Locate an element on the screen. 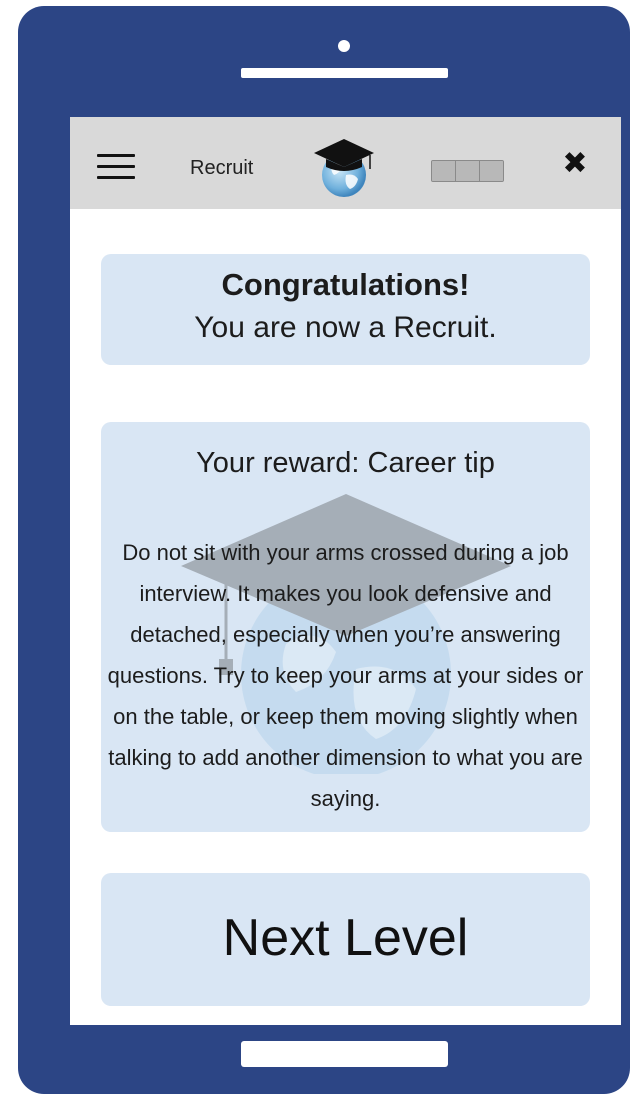 This screenshot has width=630, height=1094. camera-dot is located at coordinates (344, 46).